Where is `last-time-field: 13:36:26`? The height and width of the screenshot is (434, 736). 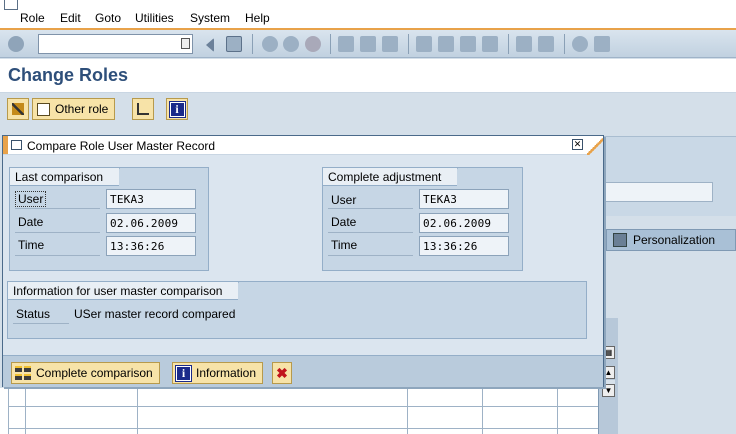 last-time-field: 13:36:26 is located at coordinates (151, 246).